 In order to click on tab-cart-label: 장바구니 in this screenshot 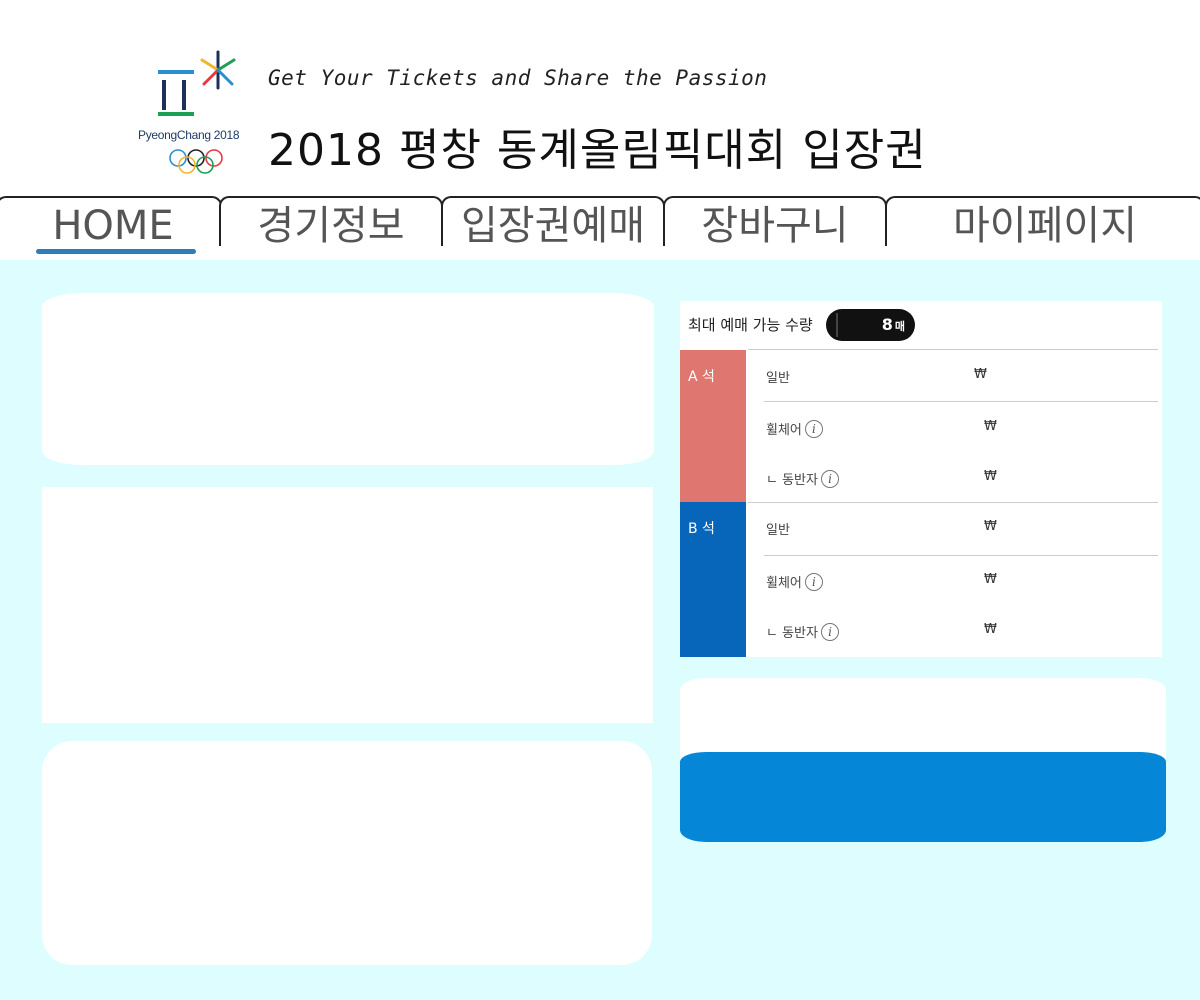, I will do `click(775, 224)`.